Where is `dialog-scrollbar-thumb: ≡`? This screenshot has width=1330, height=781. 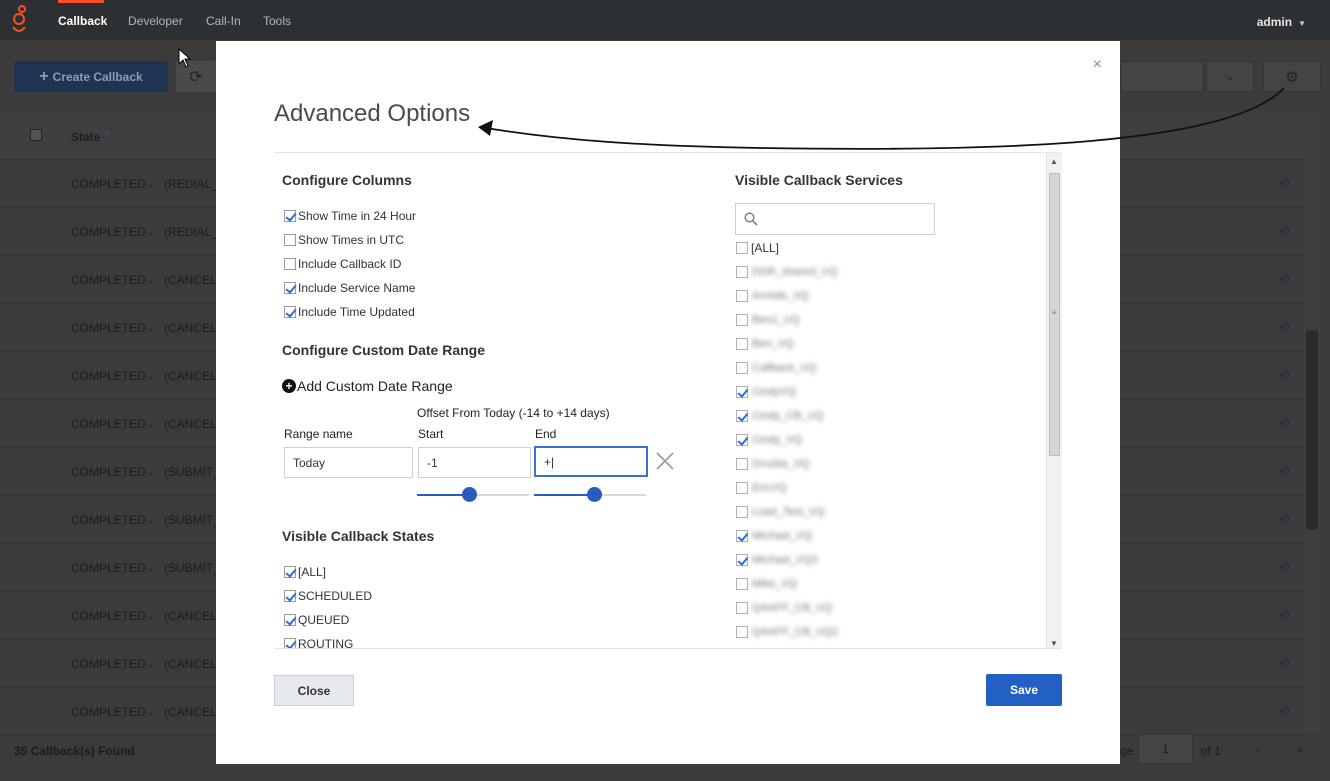
dialog-scrollbar-thumb: ≡ is located at coordinates (1054, 314).